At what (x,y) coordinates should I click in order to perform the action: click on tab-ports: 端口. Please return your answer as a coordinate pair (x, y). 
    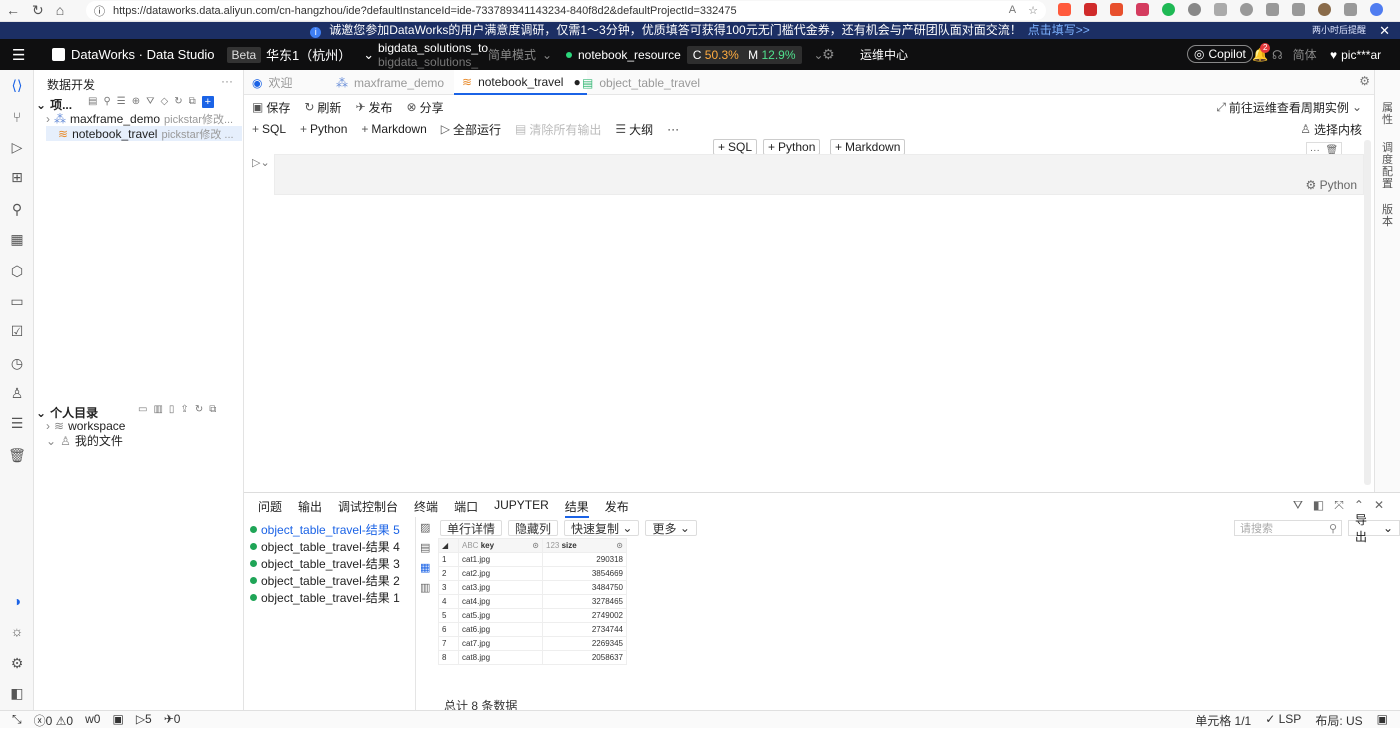
    Looking at the image, I should click on (466, 508).